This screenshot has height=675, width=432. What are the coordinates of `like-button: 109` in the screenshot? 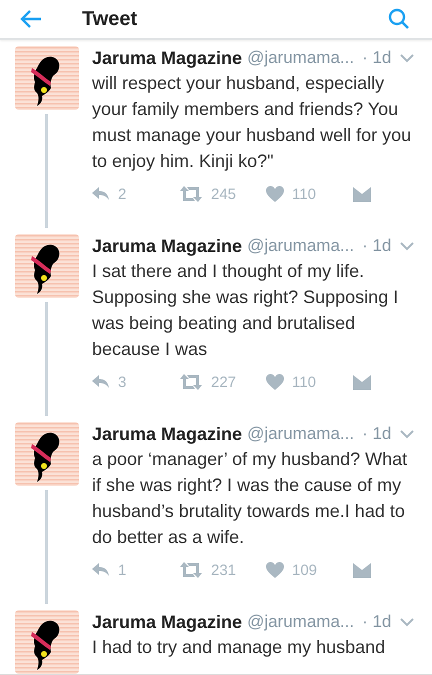 It's located at (309, 570).